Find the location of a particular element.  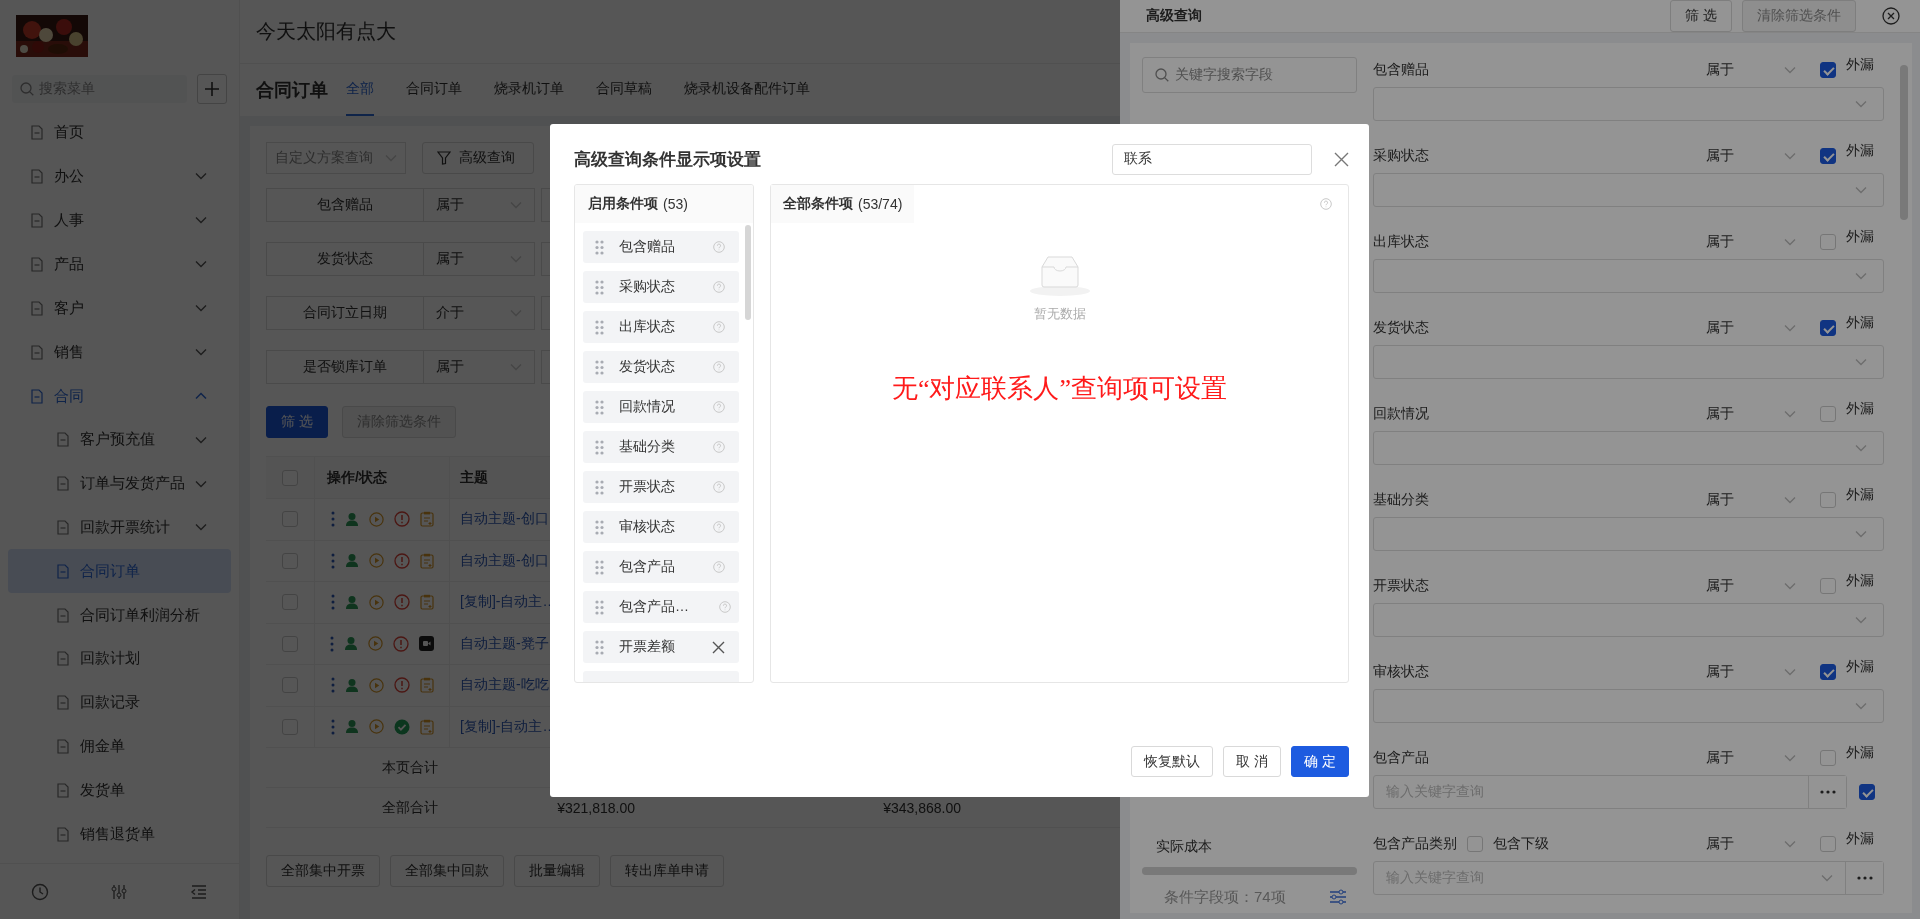

menu-item: 客户预充值 is located at coordinates (119, 440).